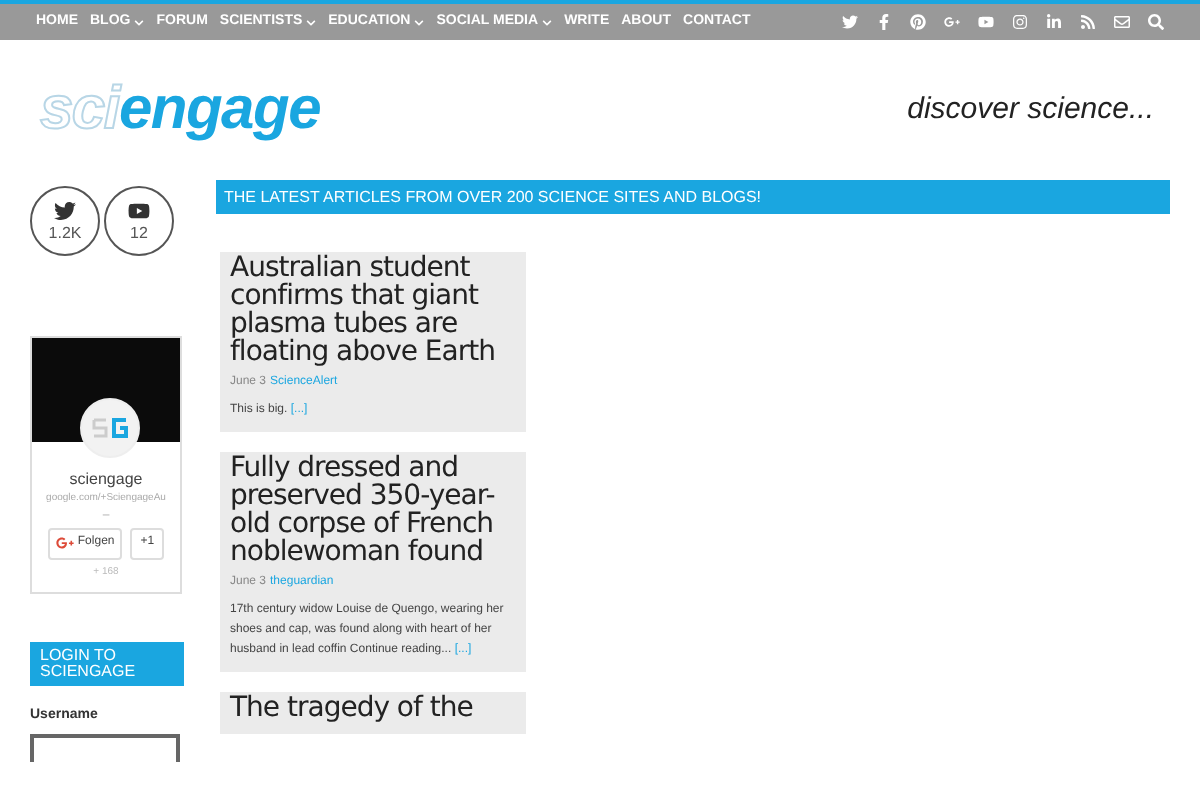 The width and height of the screenshot is (1200, 800). I want to click on search-icon, so click(1156, 22).